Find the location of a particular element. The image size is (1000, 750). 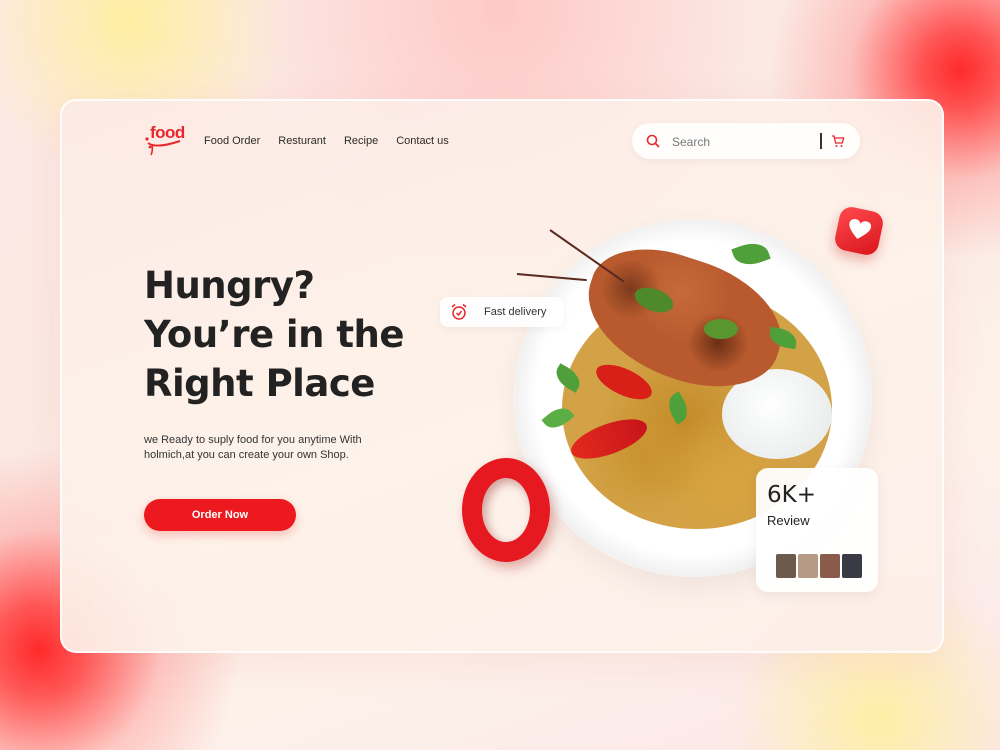

fast-delivery-badge: Fast delivery is located at coordinates (502, 312).